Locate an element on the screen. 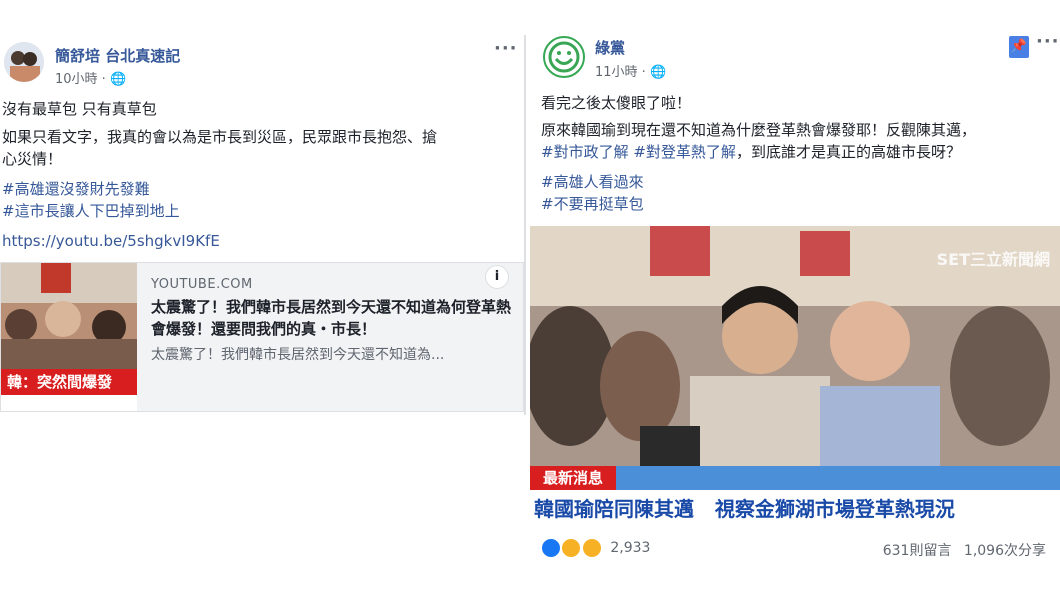 The image size is (1060, 596). hashtag-link: #高雄還沒發財先發難 is located at coordinates (76, 189).